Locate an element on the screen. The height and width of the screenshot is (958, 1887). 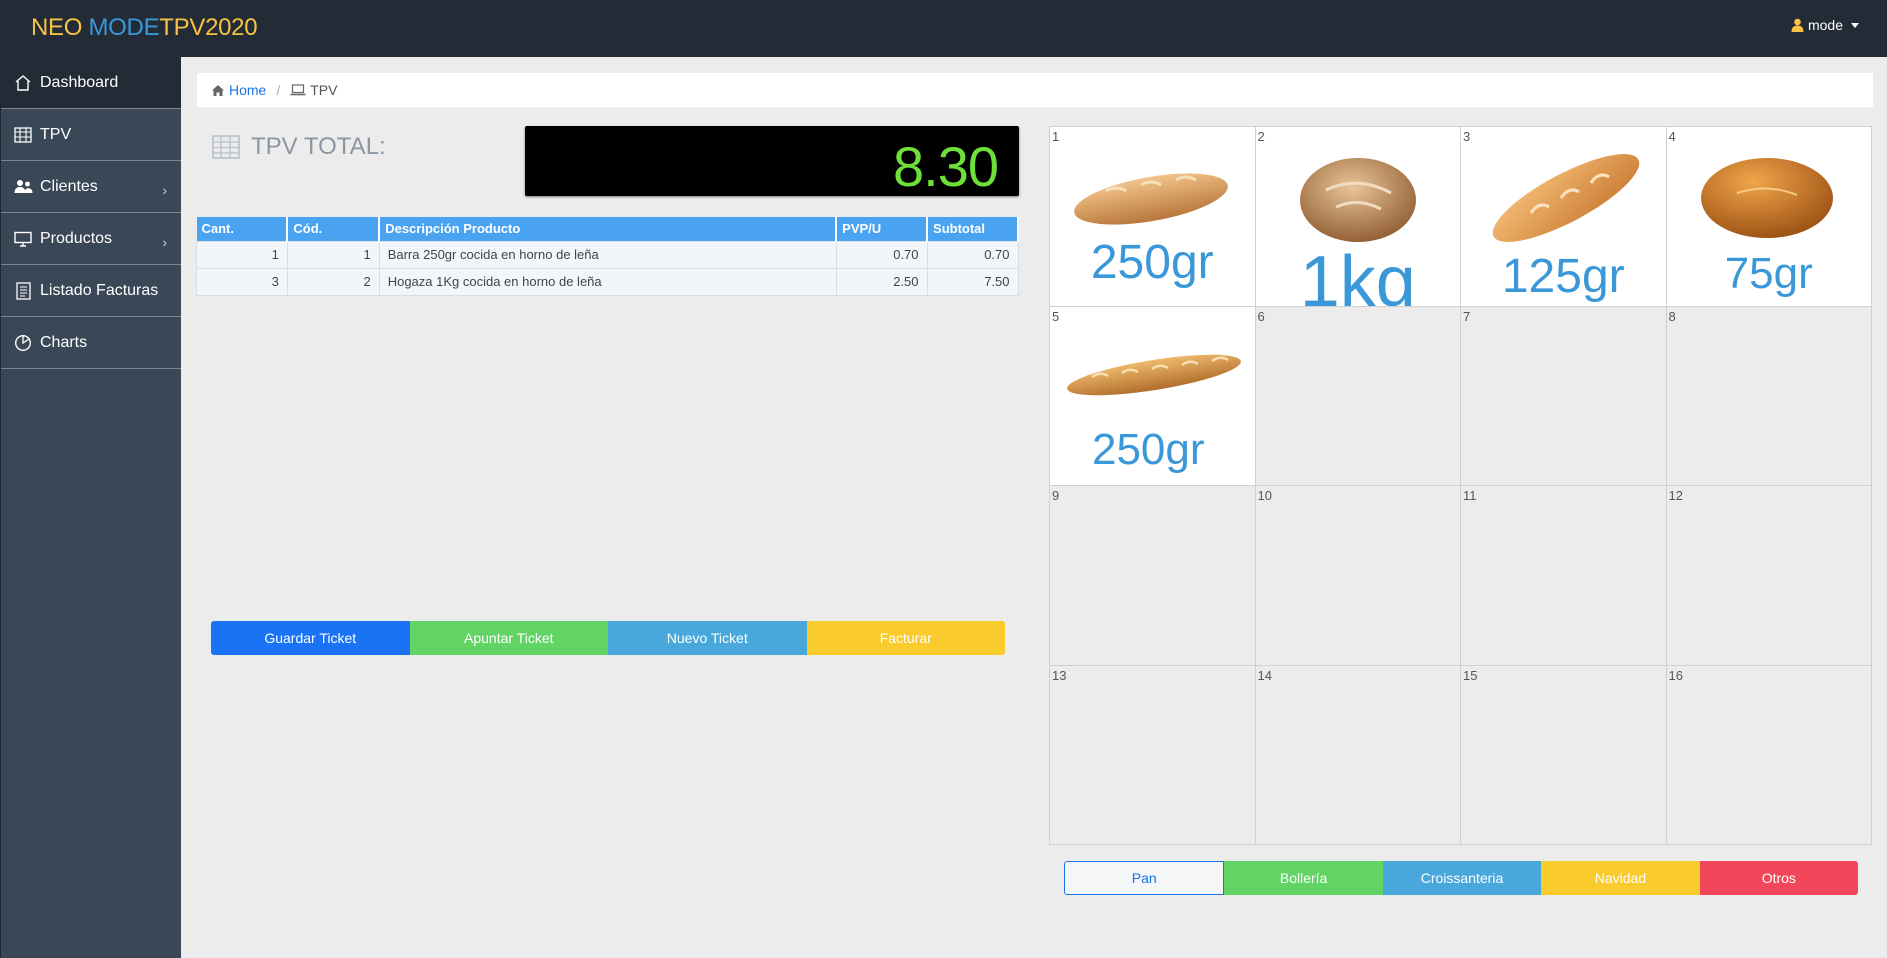
cell-pvp: 2.50 is located at coordinates (881, 281).